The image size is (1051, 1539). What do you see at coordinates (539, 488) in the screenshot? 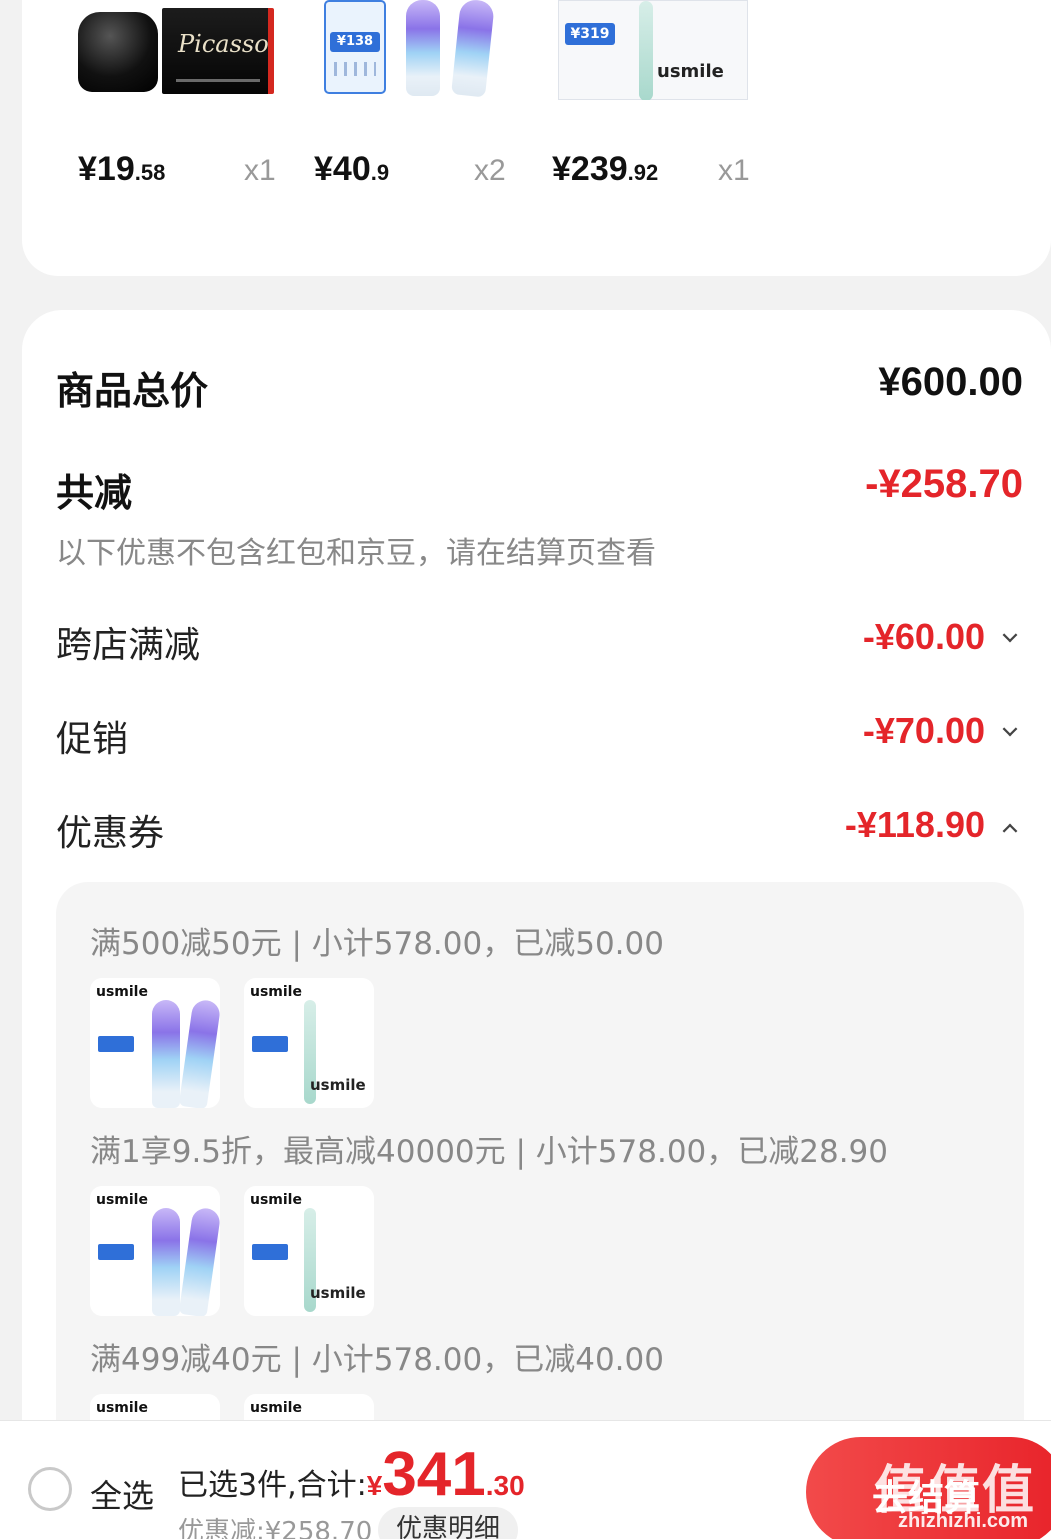
I see `total-reduce-row: 共减 -¥258.70` at bounding box center [539, 488].